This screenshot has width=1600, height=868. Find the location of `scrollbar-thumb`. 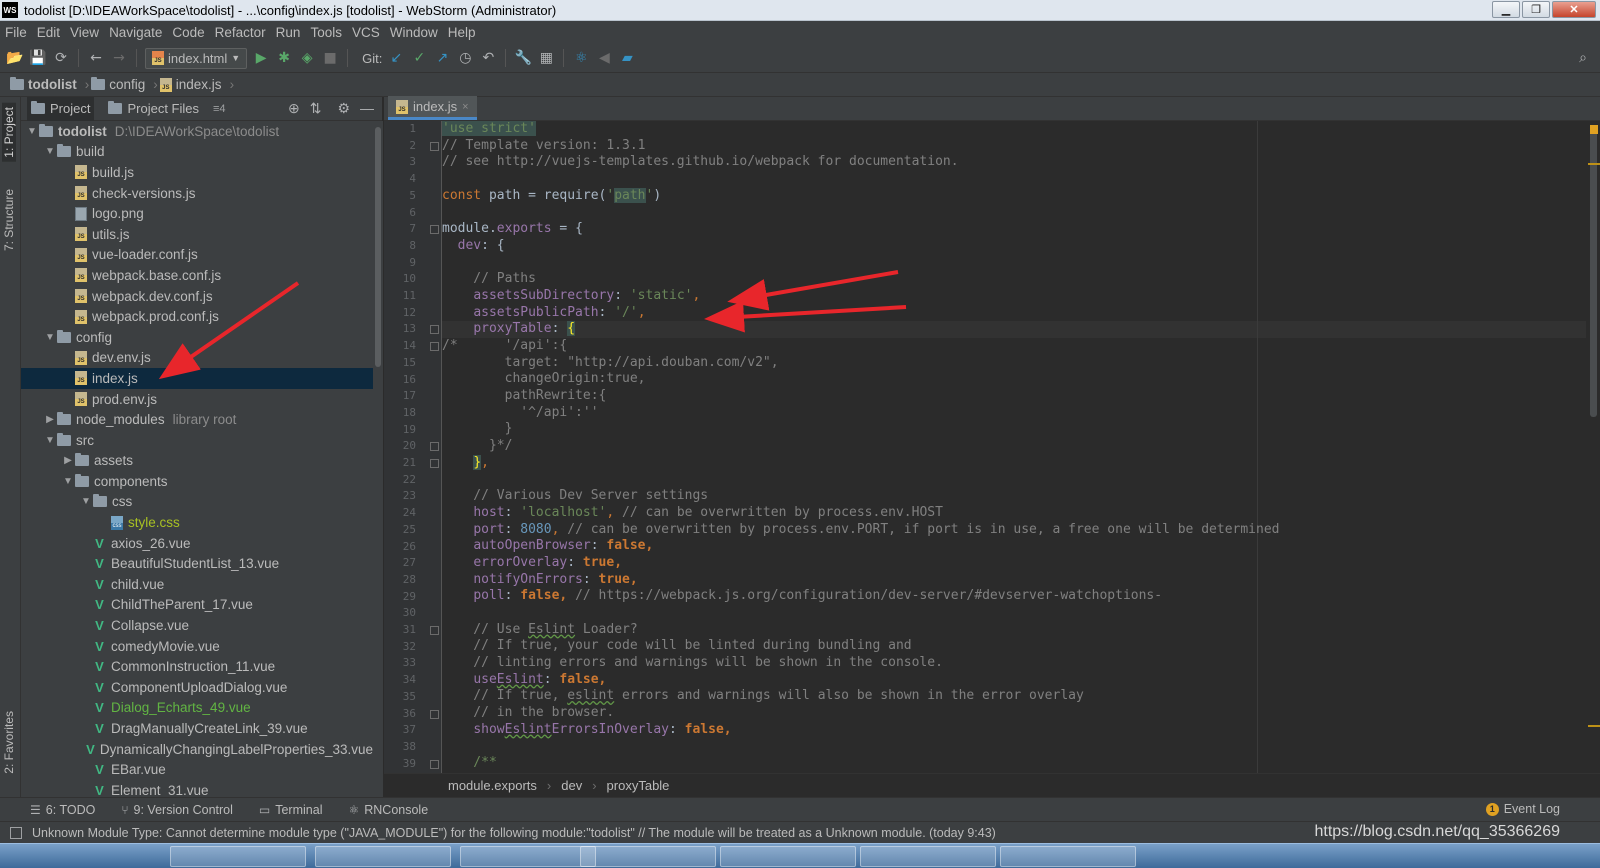

scrollbar-thumb is located at coordinates (1593, 272).